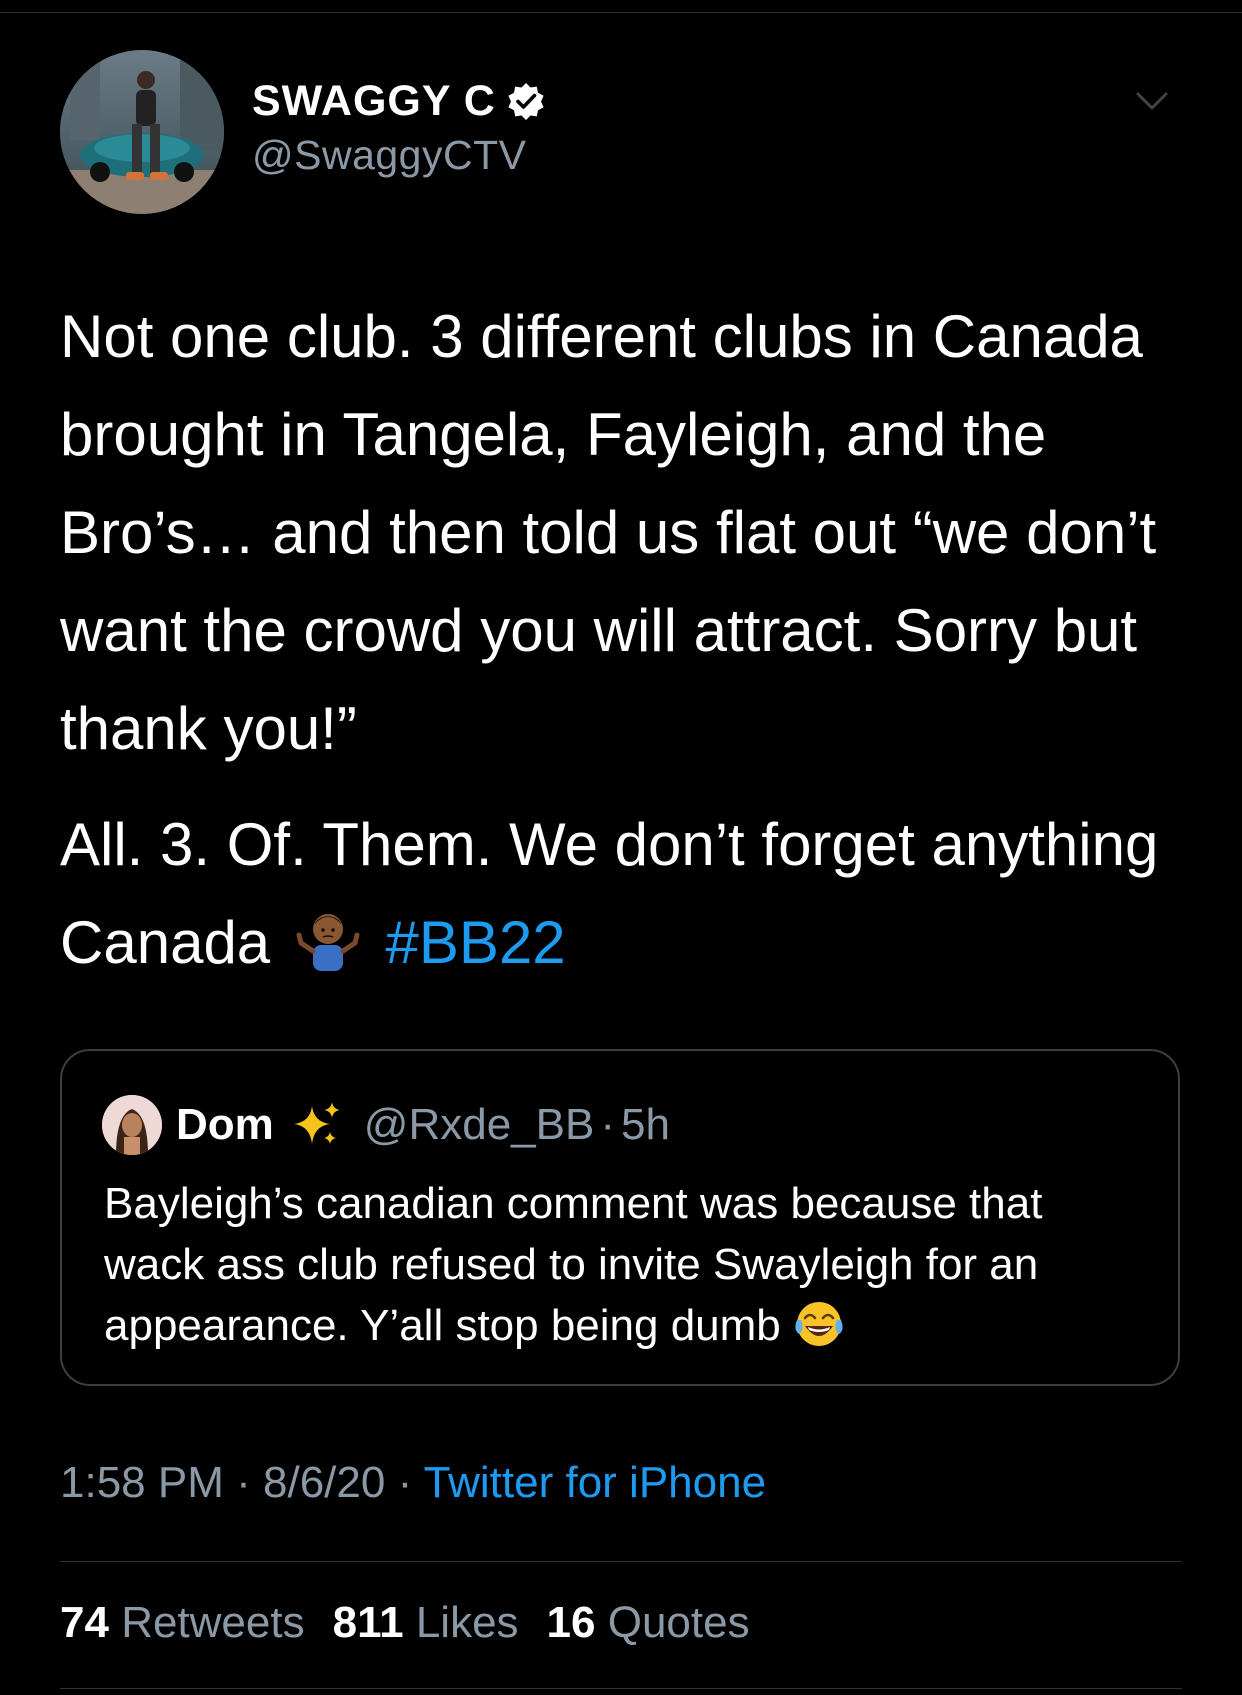 The height and width of the screenshot is (1695, 1242). Describe the element at coordinates (399, 155) in the screenshot. I see `handle: @SwaggyCTV` at that location.